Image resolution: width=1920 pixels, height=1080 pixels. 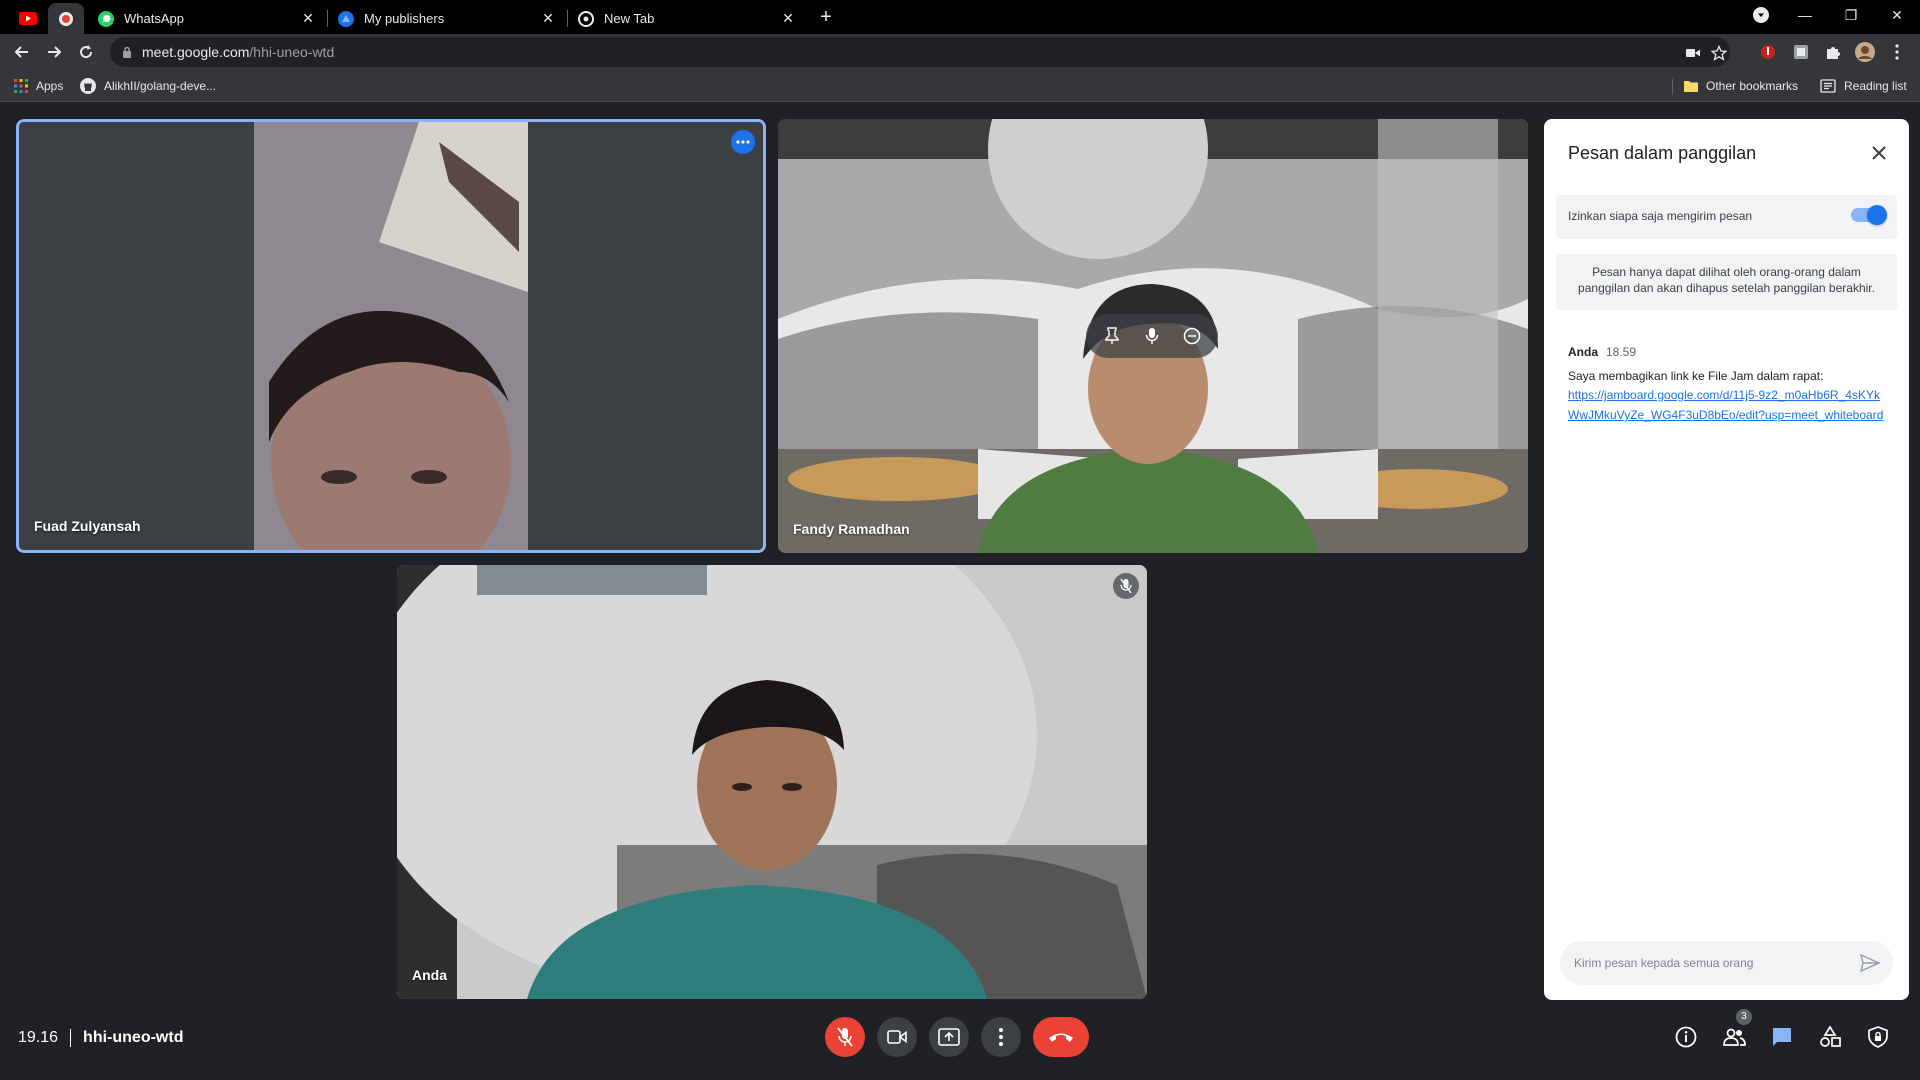 What do you see at coordinates (1805, 15) in the screenshot?
I see `minimize-icon: —` at bounding box center [1805, 15].